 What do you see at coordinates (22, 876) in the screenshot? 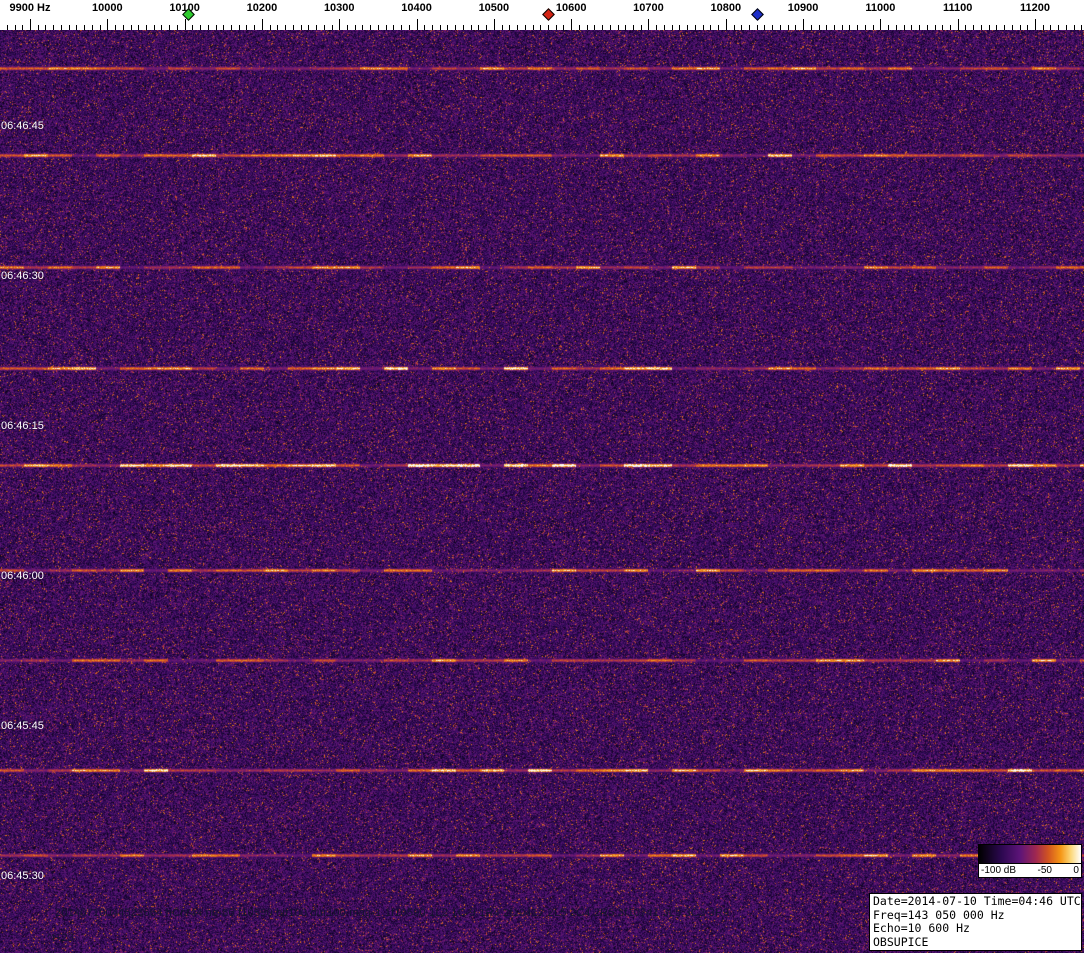
I see `time-axis-label: 06:45:30` at bounding box center [22, 876].